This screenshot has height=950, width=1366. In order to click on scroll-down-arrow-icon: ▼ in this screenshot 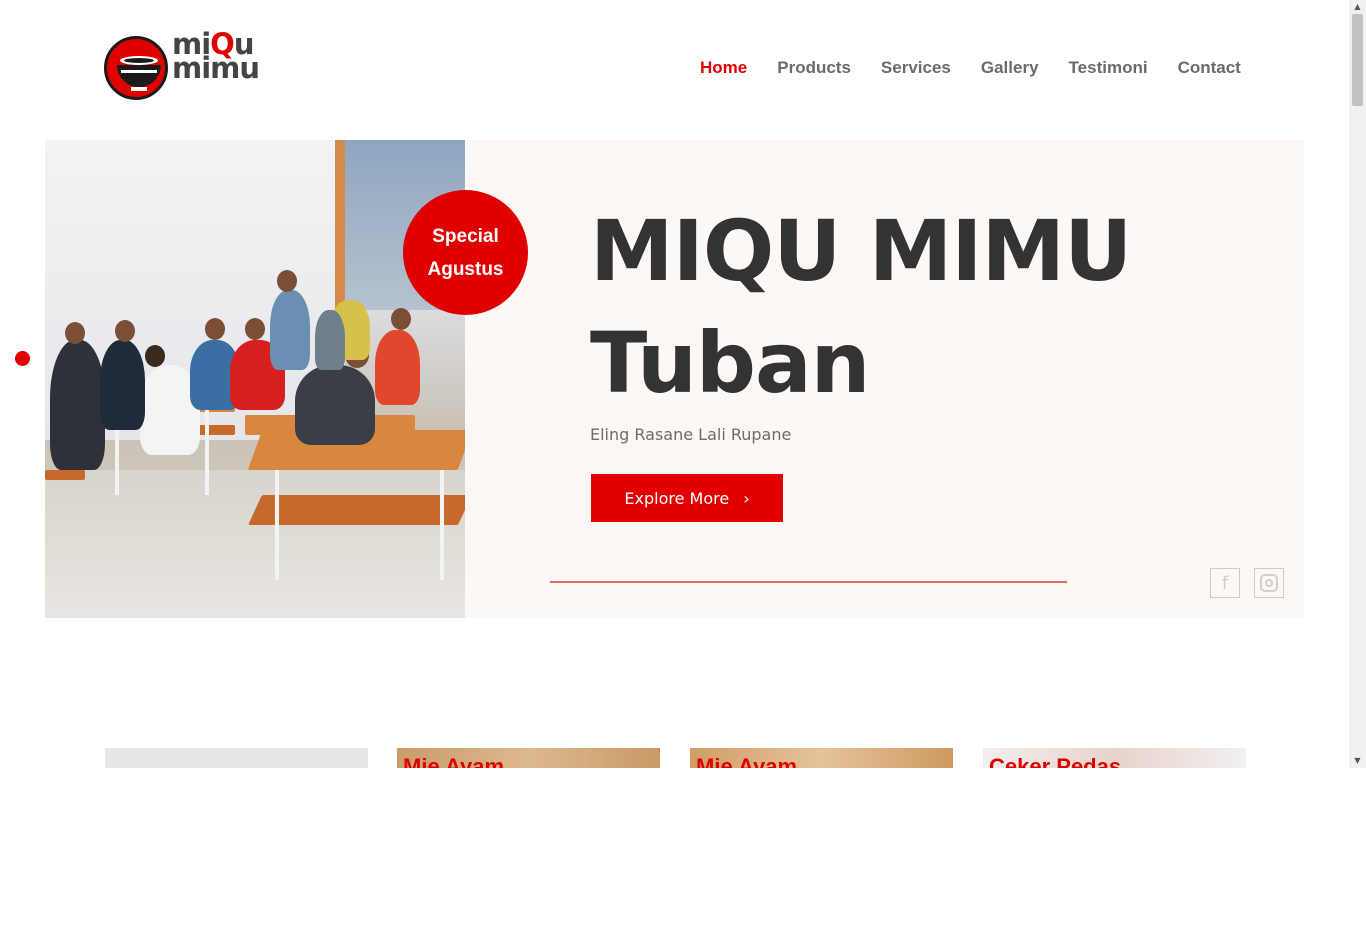, I will do `click(1357, 761)`.